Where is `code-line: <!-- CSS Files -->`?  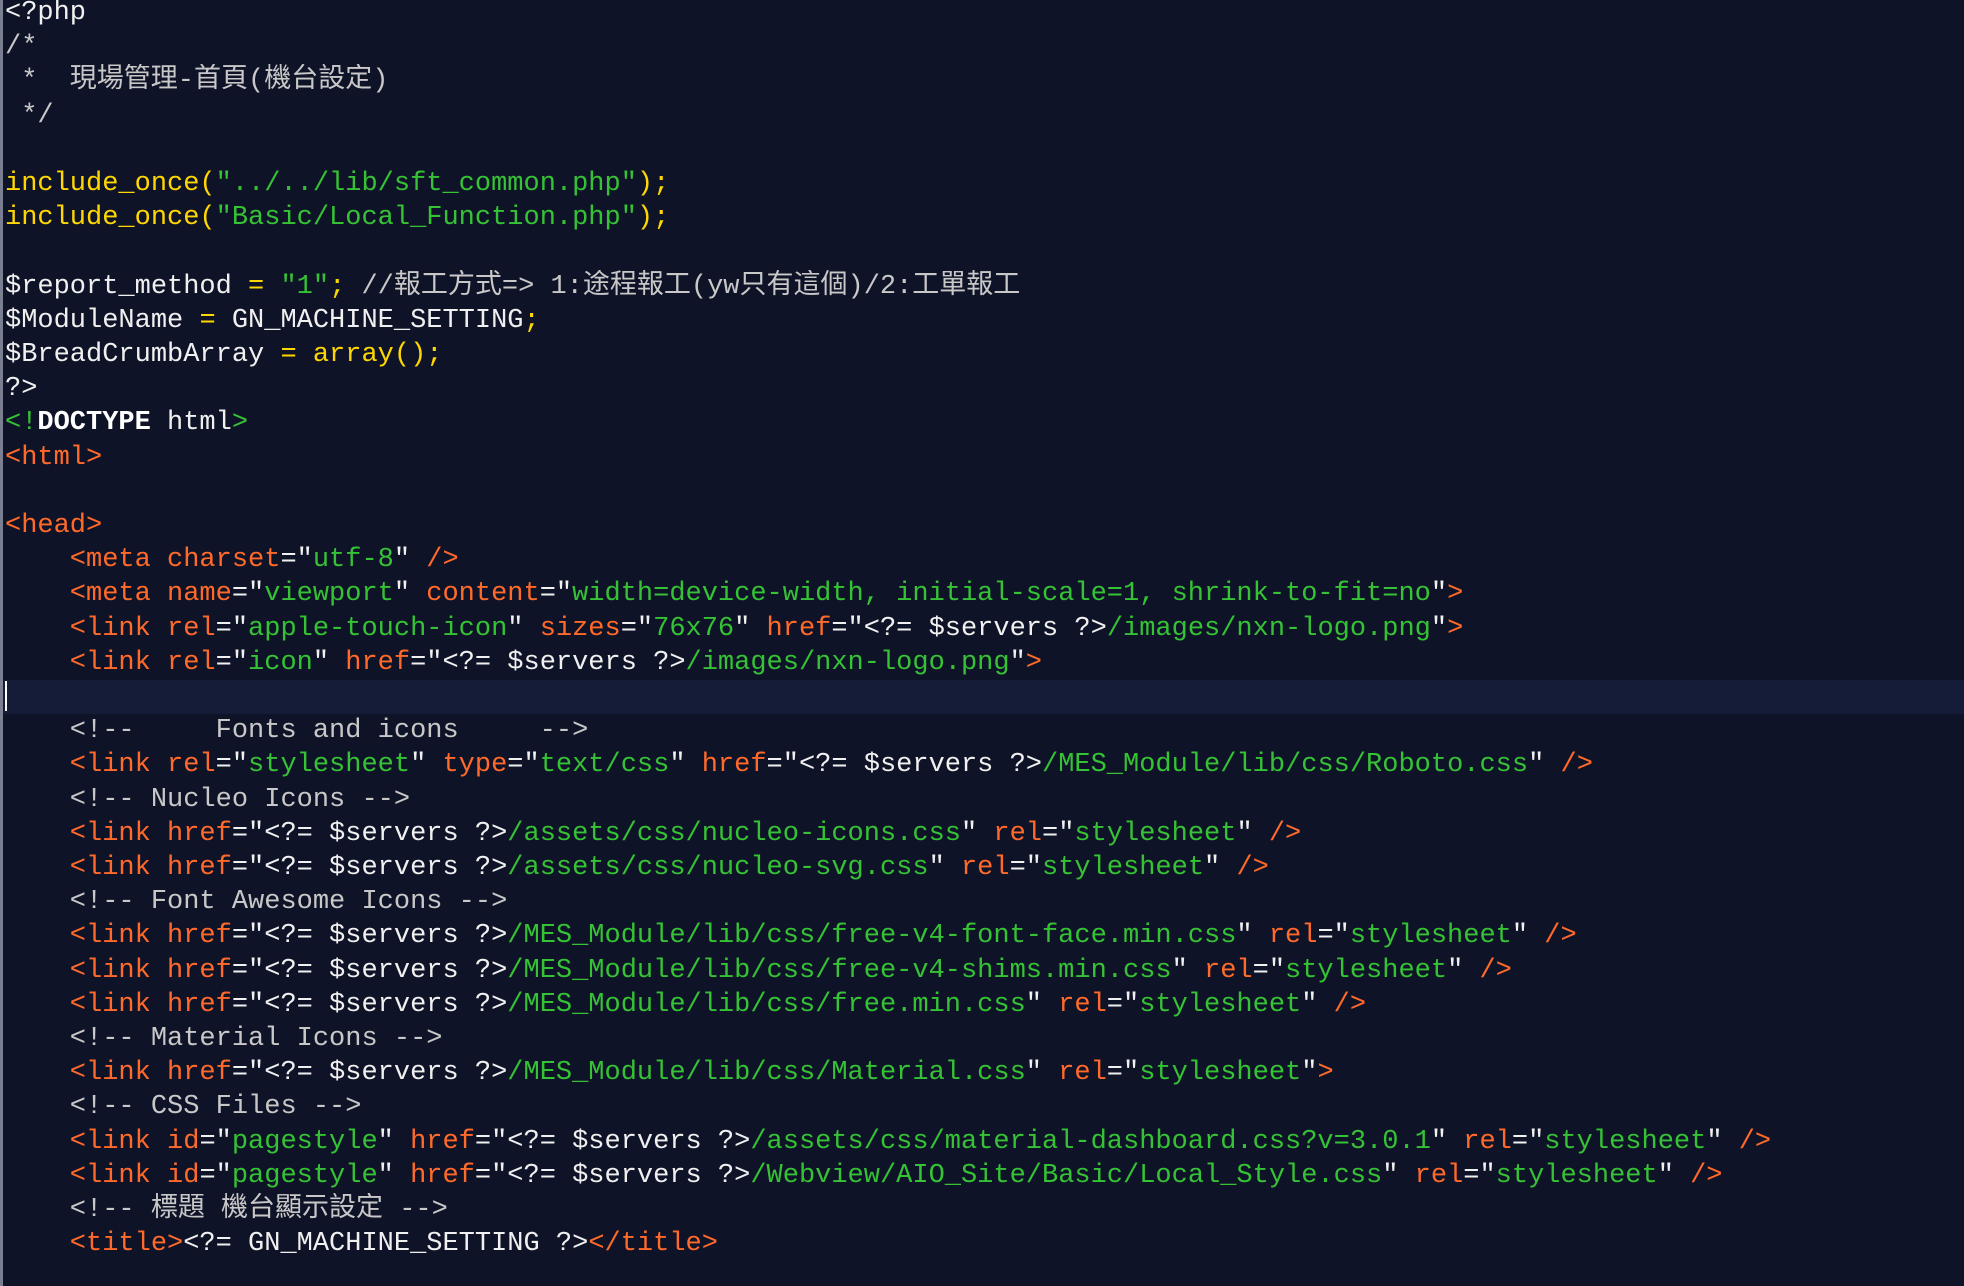 code-line: <!-- CSS Files --> is located at coordinates (983, 1107).